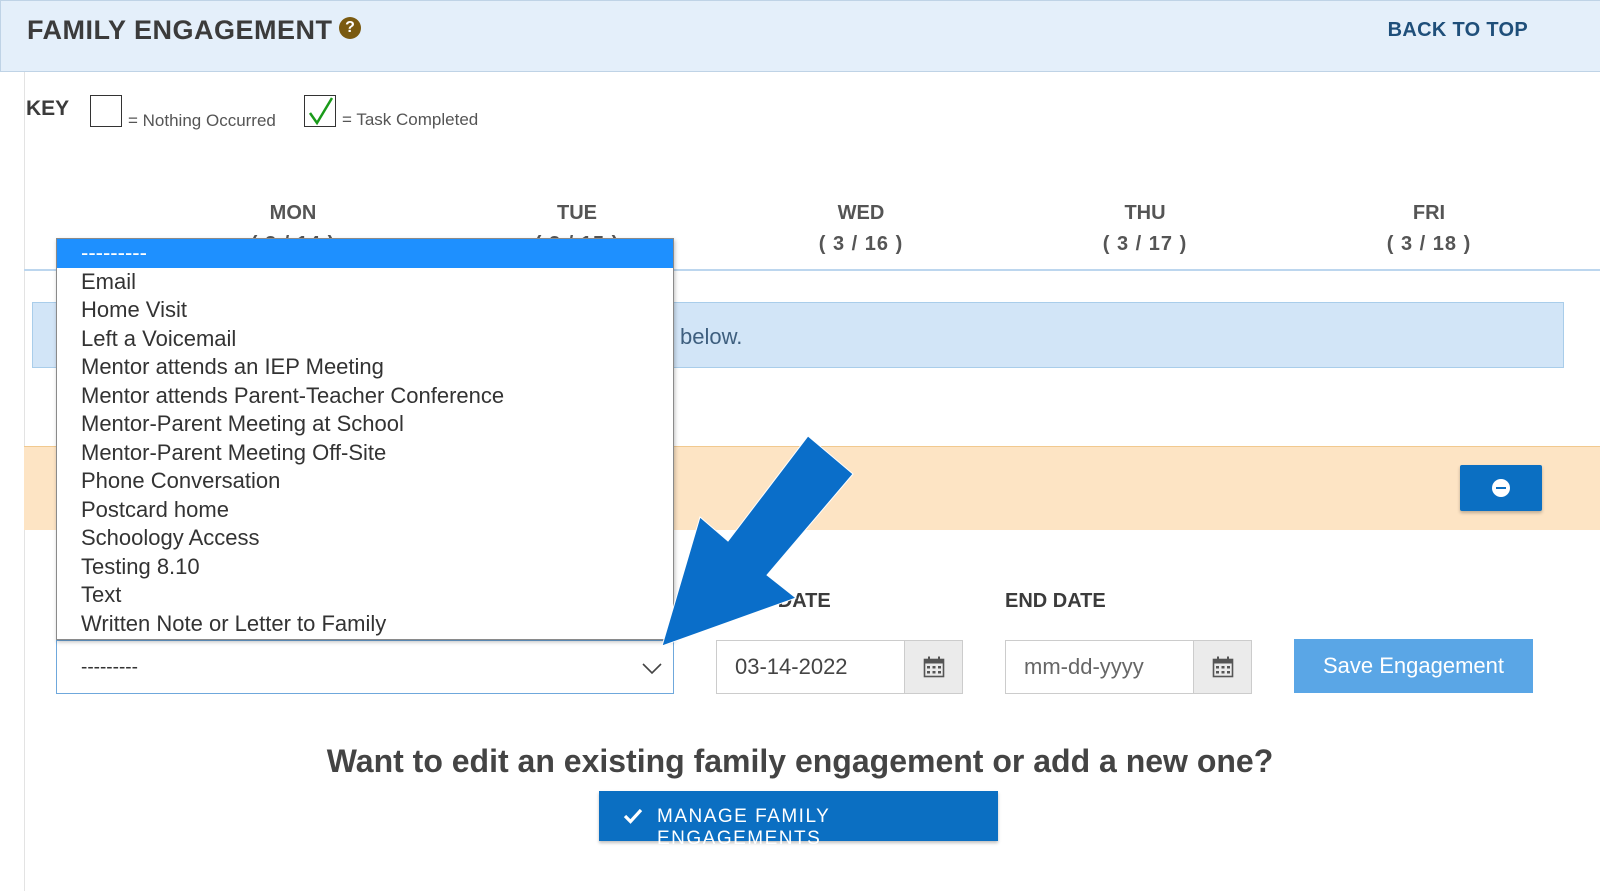 The height and width of the screenshot is (891, 1600). I want to click on day-date: ( 3 / 18 ), so click(1429, 244).